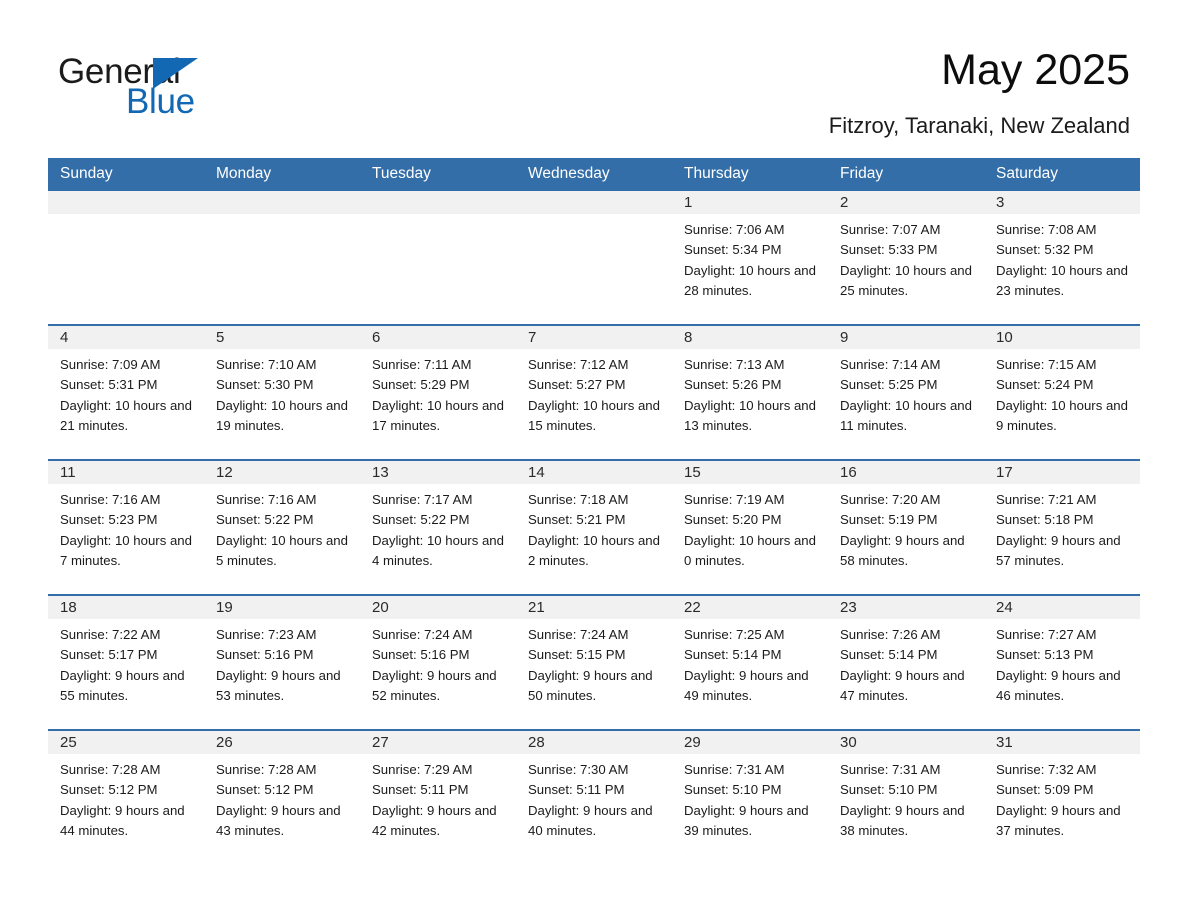 The image size is (1188, 918). I want to click on daylight-text: Daylight: 10 hours and 2 minutes., so click(594, 550).